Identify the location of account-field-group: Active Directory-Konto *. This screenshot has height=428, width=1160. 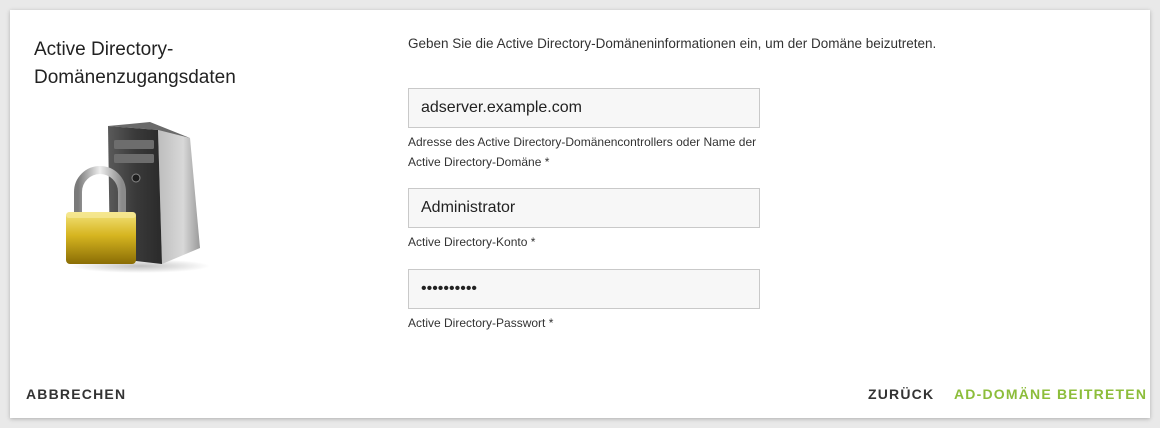
(584, 220).